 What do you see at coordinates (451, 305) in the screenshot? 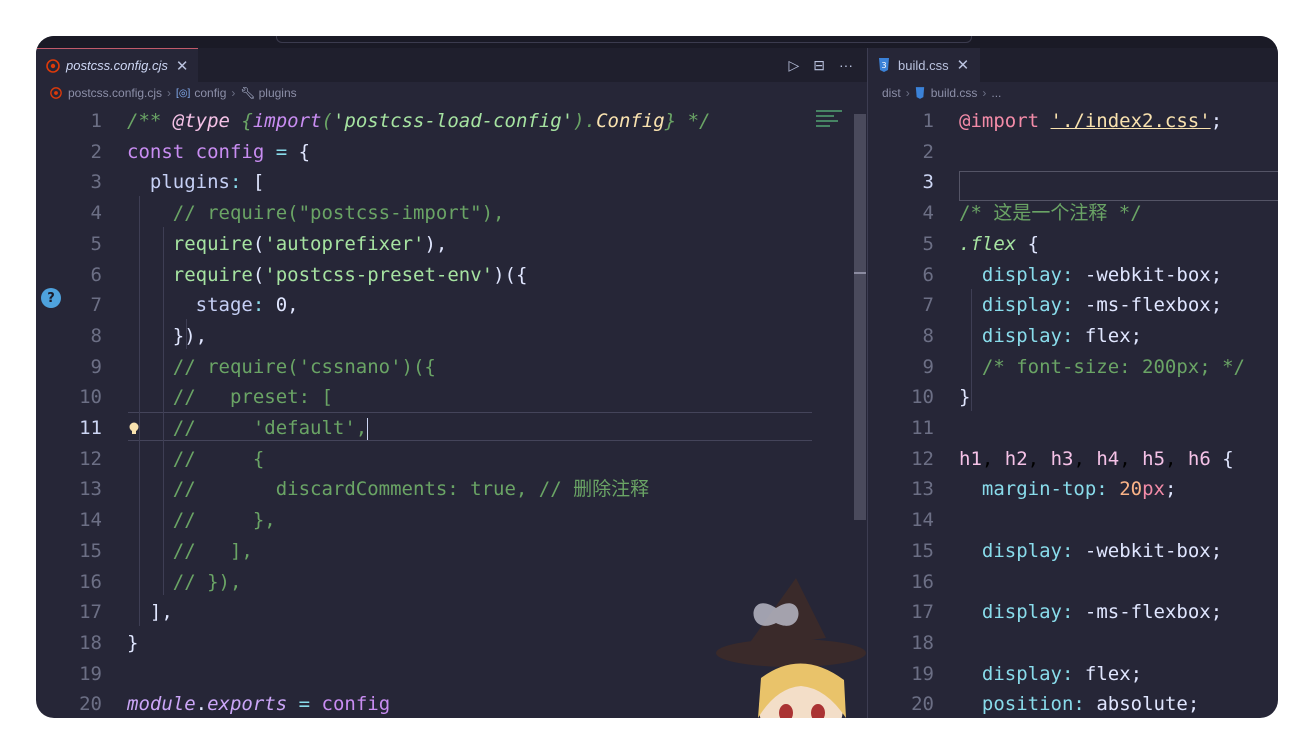
I see `code-line: 7 stage: 0,` at bounding box center [451, 305].